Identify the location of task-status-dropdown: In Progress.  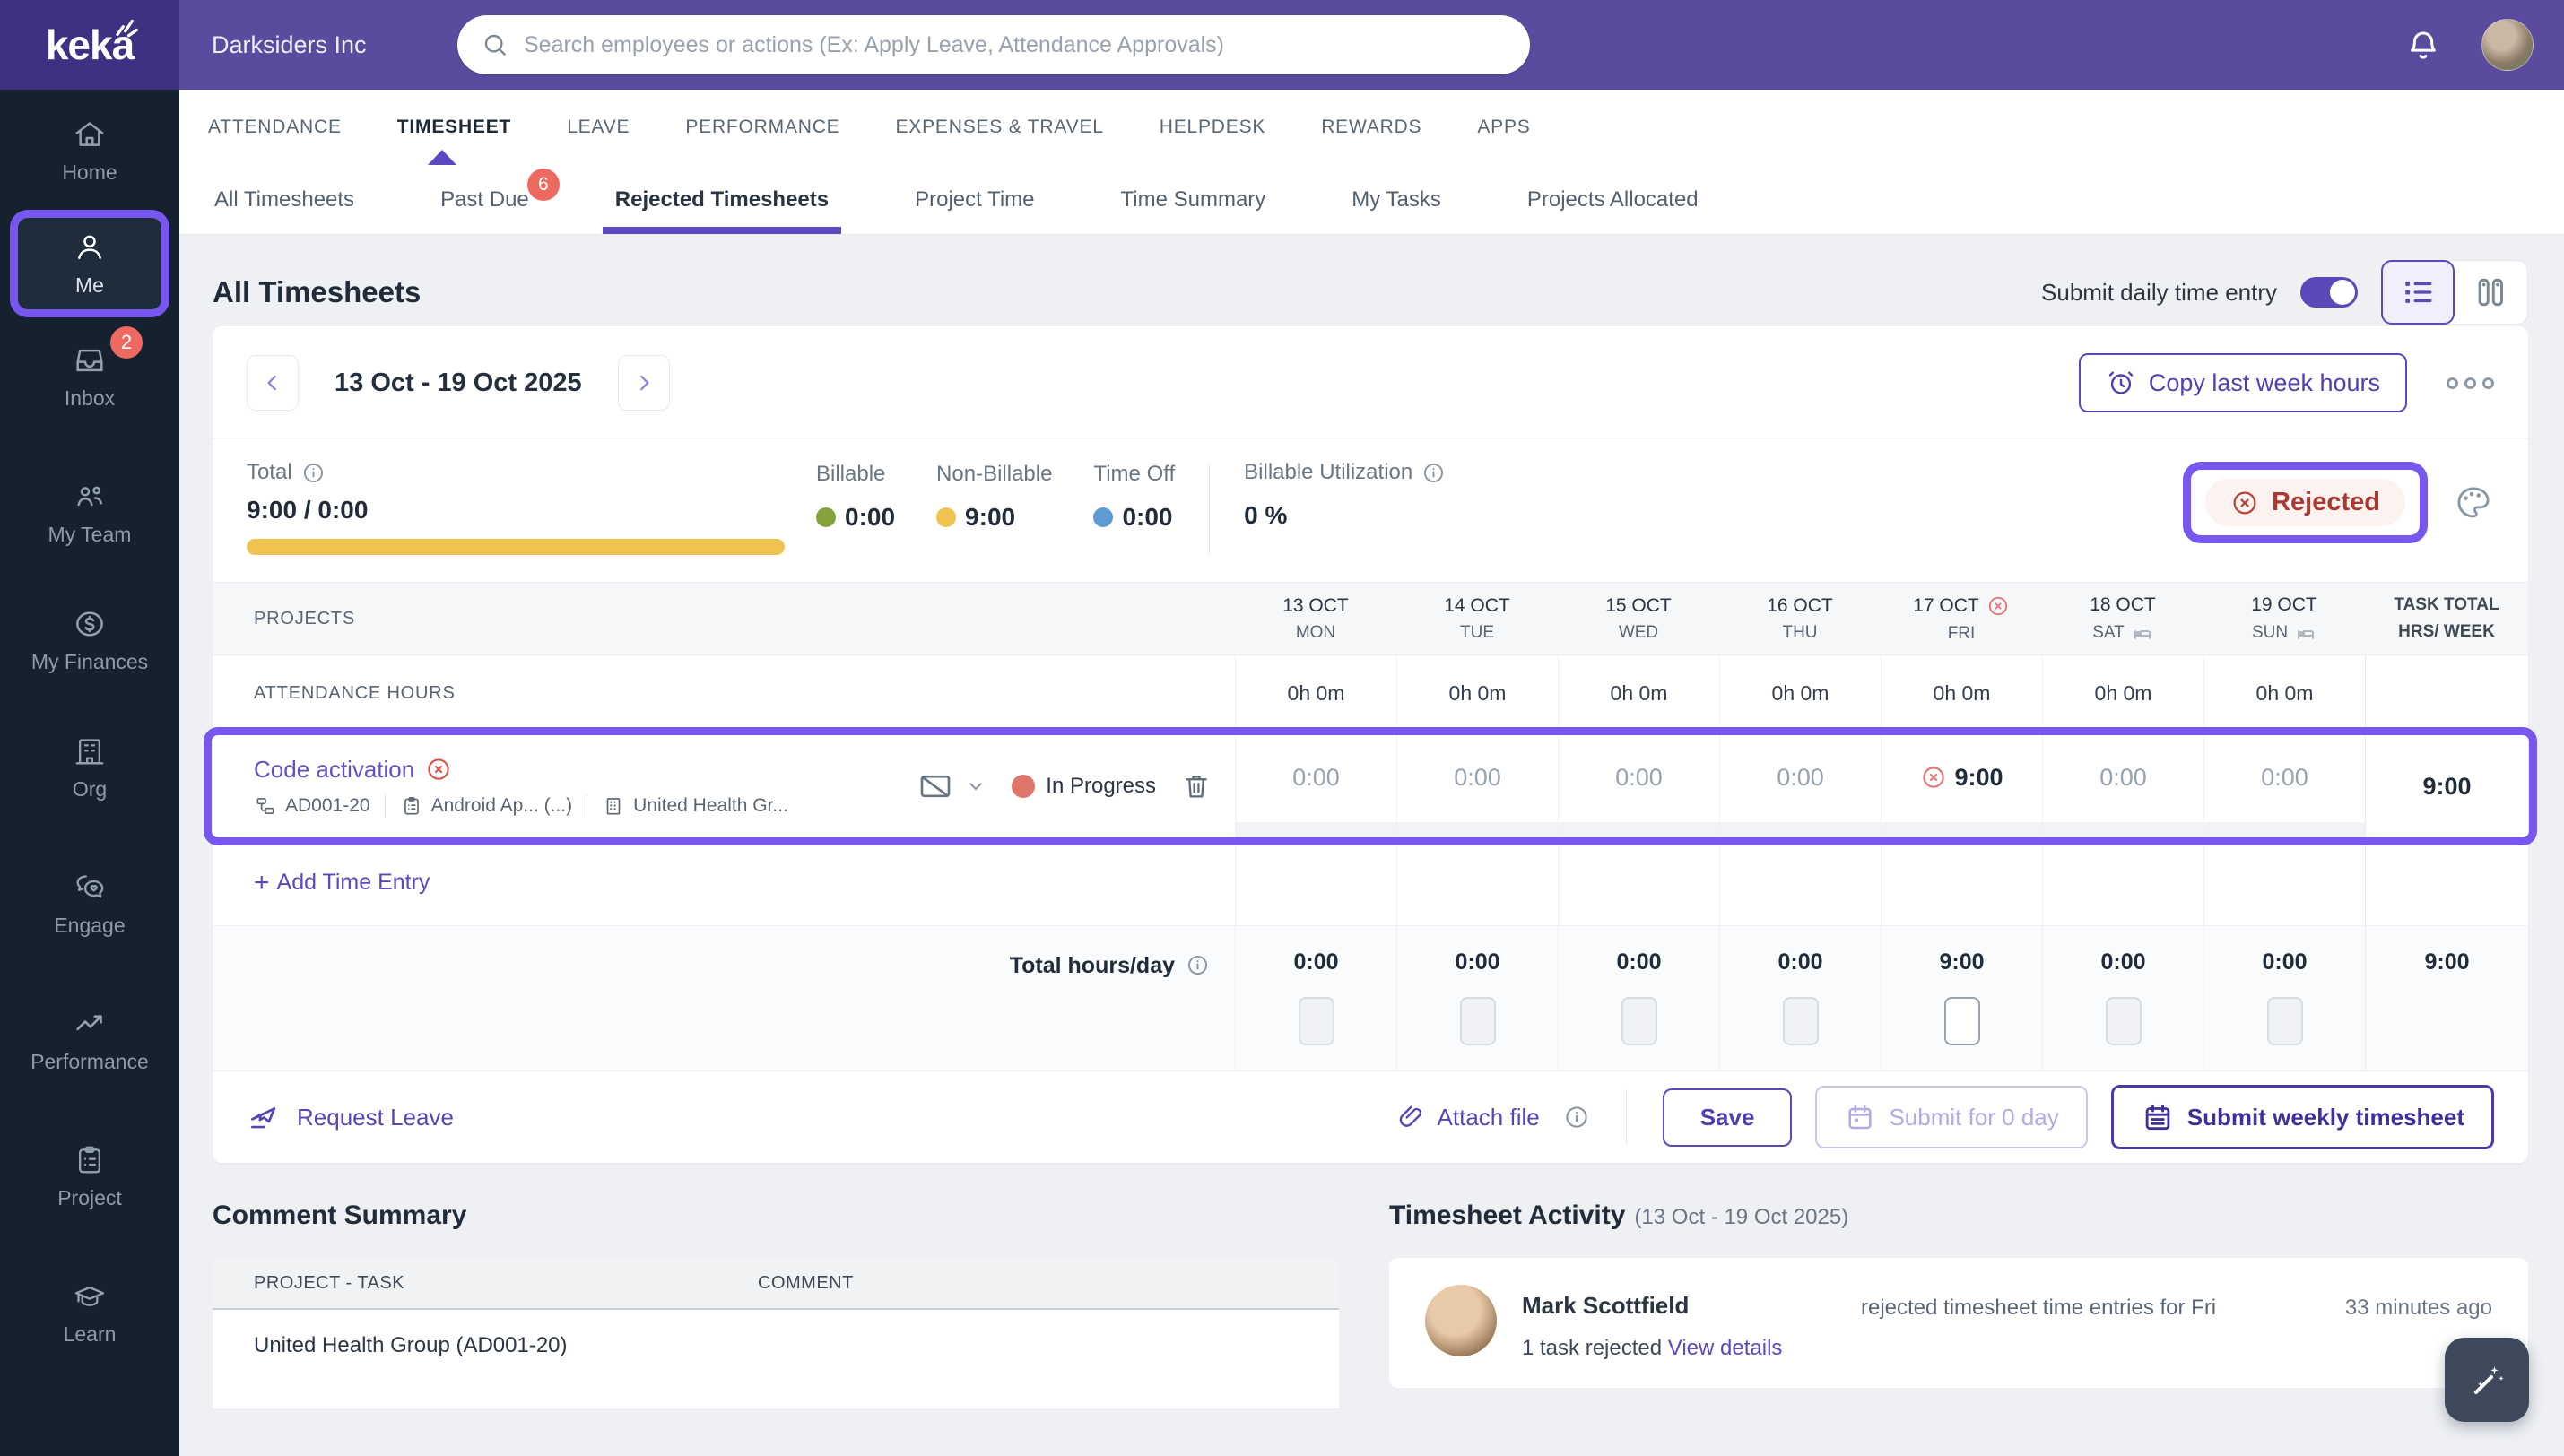
(1084, 786).